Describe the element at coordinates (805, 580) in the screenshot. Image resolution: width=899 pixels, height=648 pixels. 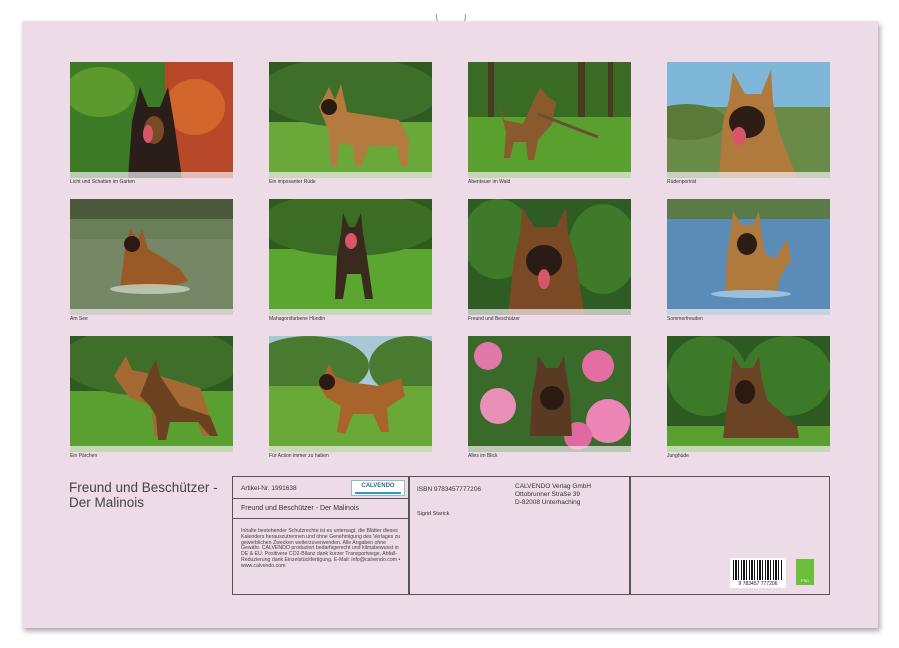
I see `eco-label-text: FSC` at that location.